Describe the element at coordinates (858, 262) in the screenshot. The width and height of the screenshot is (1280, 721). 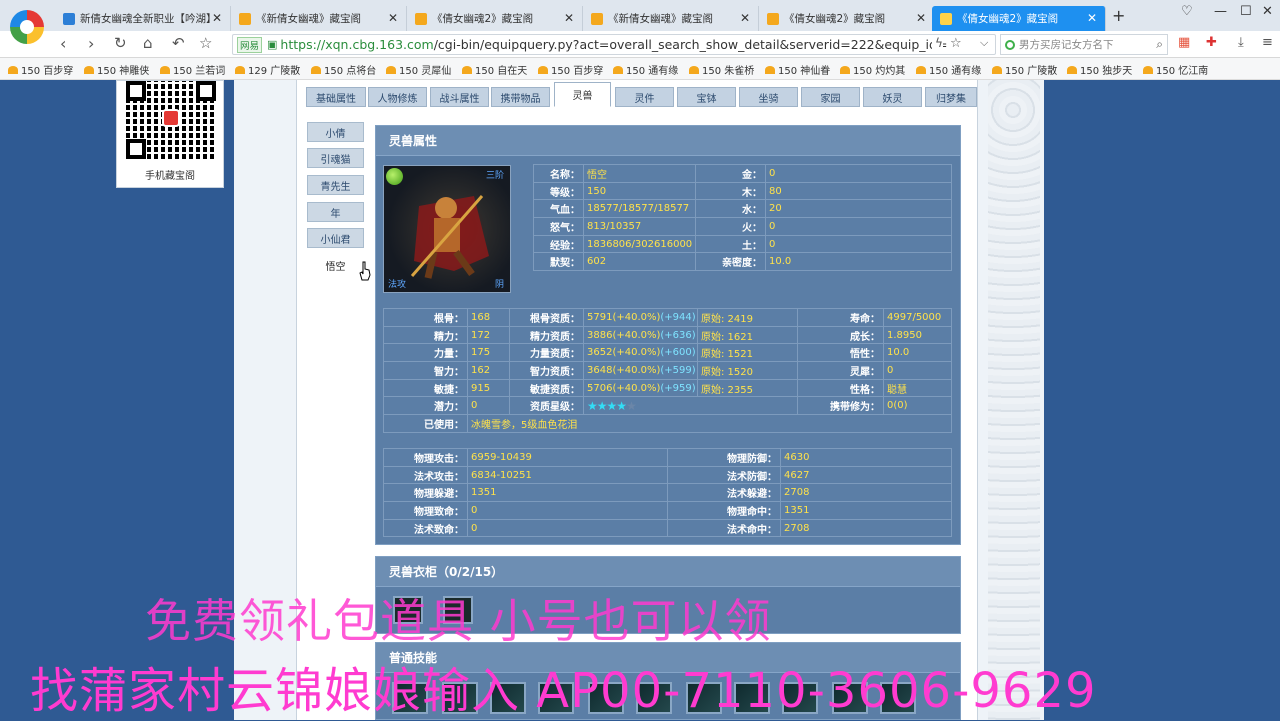
I see `attr-value: 10.0` at that location.